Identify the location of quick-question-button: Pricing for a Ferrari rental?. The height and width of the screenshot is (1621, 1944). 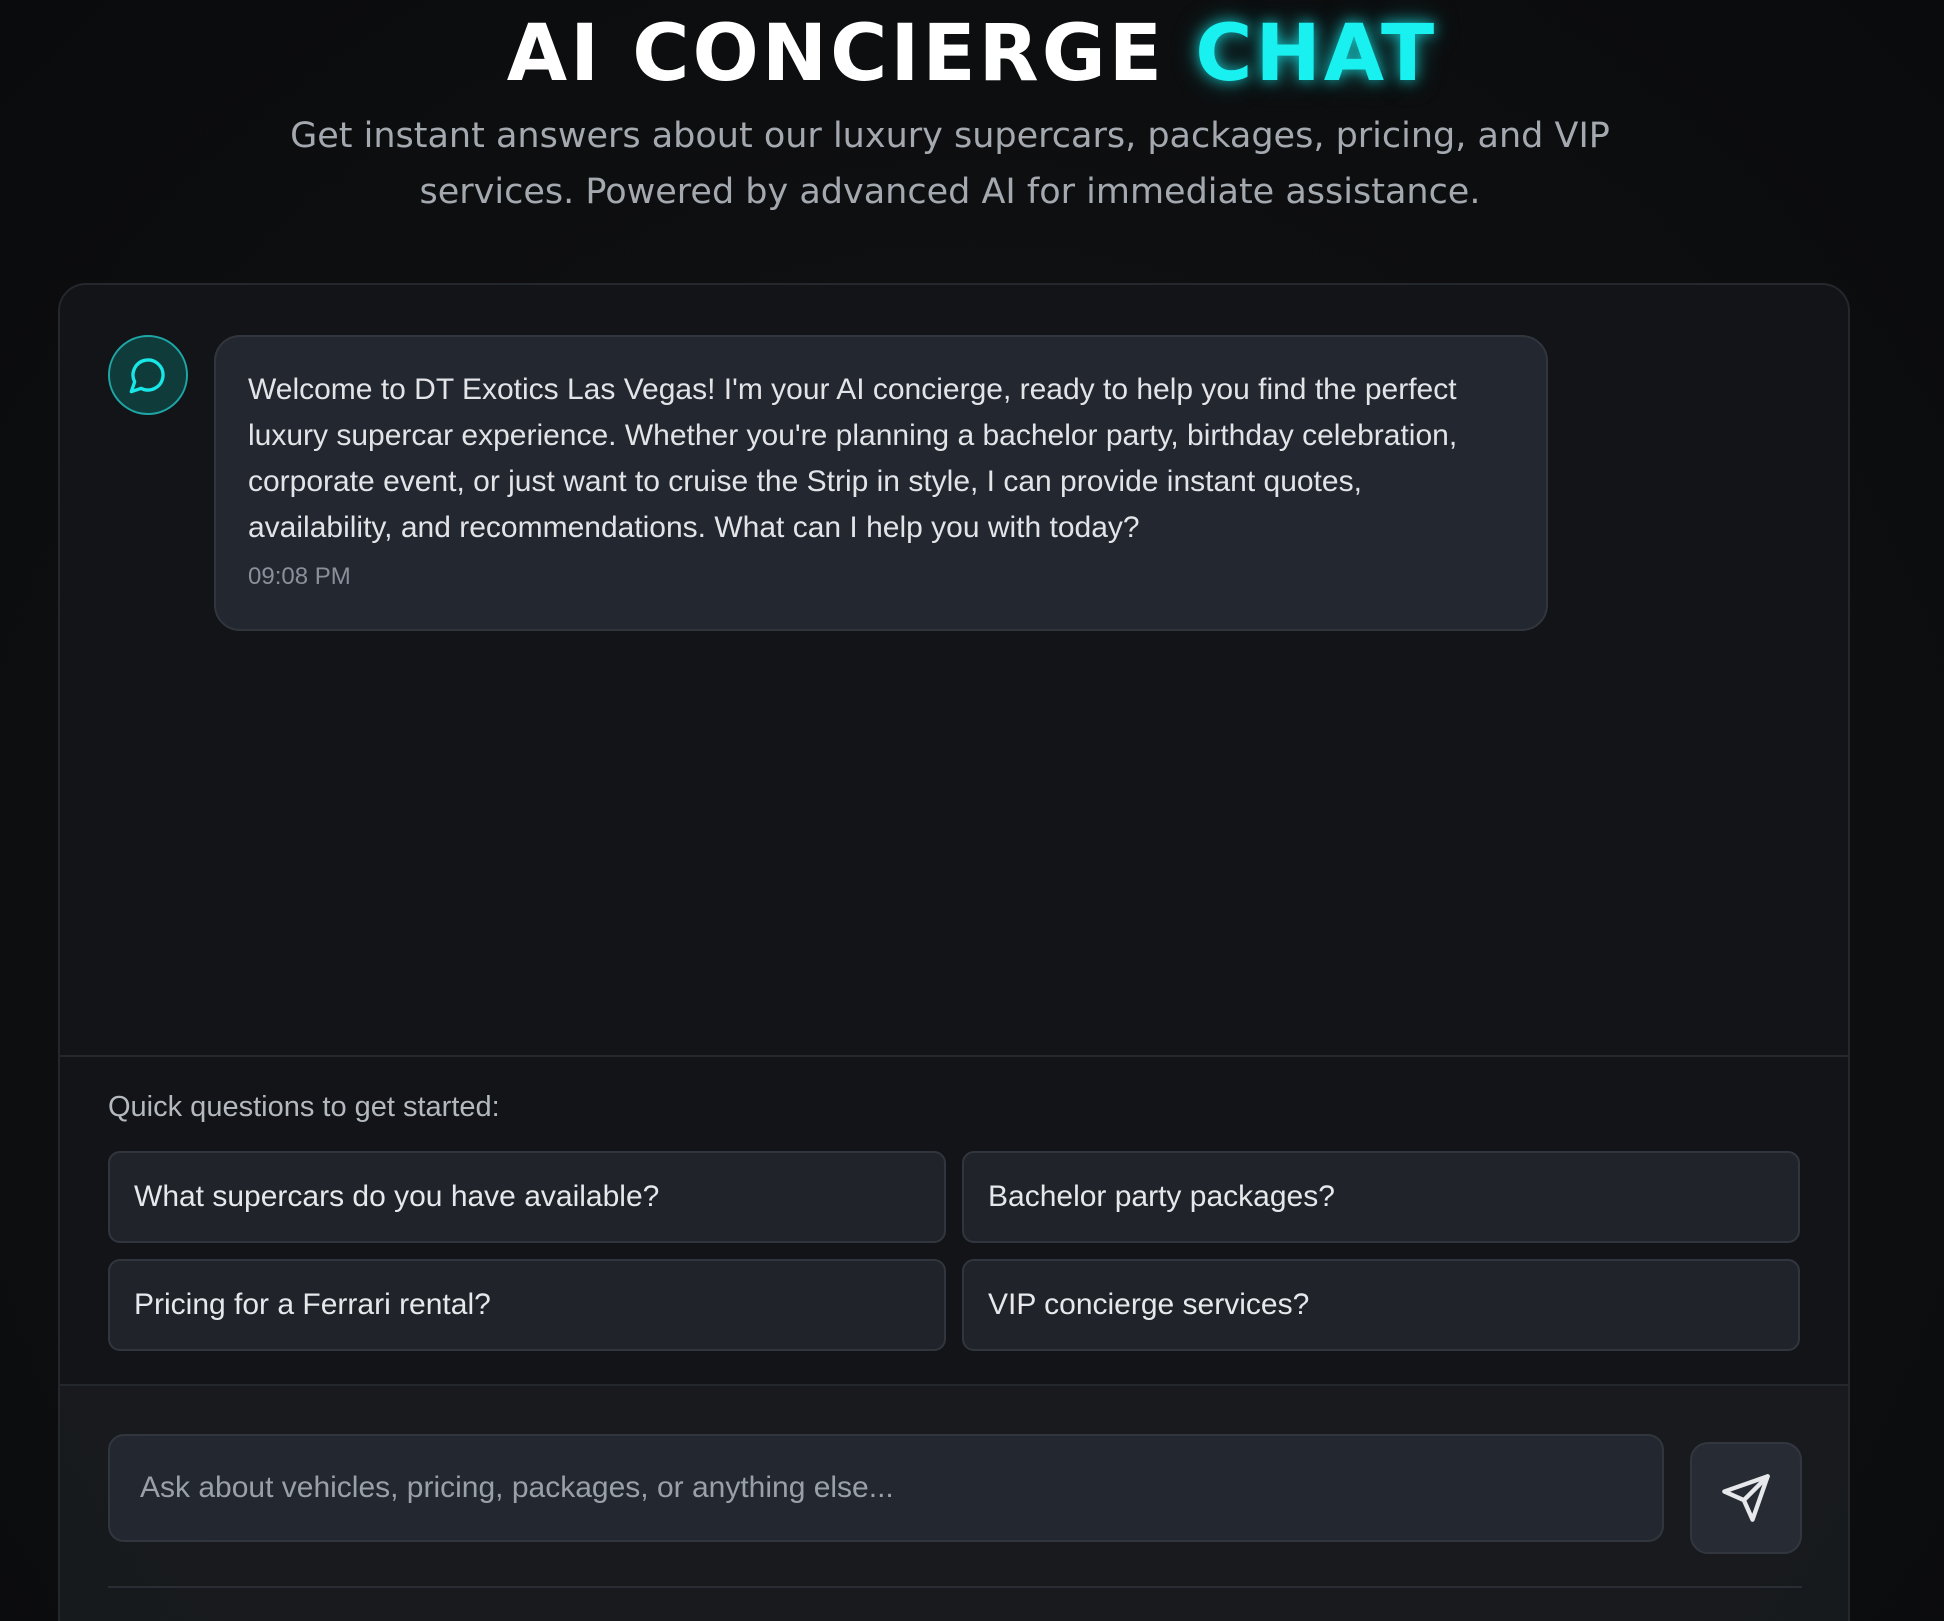
(527, 1305).